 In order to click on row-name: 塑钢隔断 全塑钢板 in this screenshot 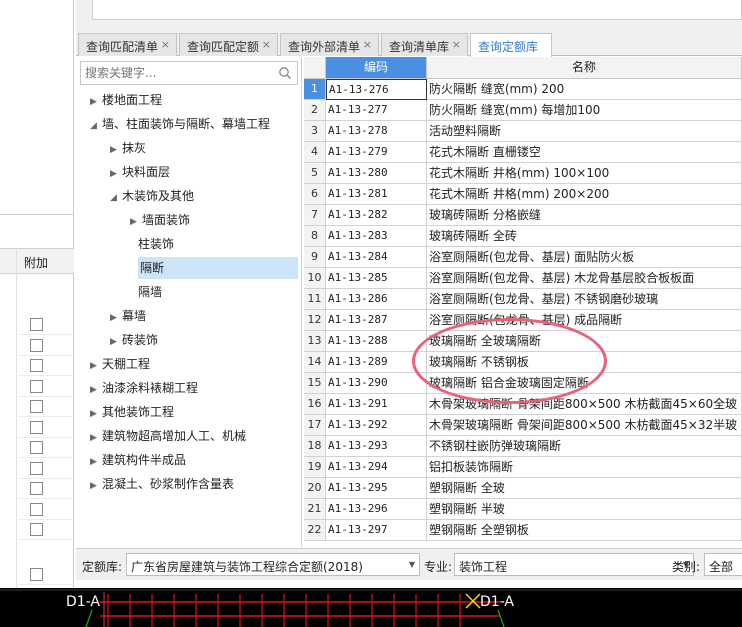, I will do `click(584, 530)`.